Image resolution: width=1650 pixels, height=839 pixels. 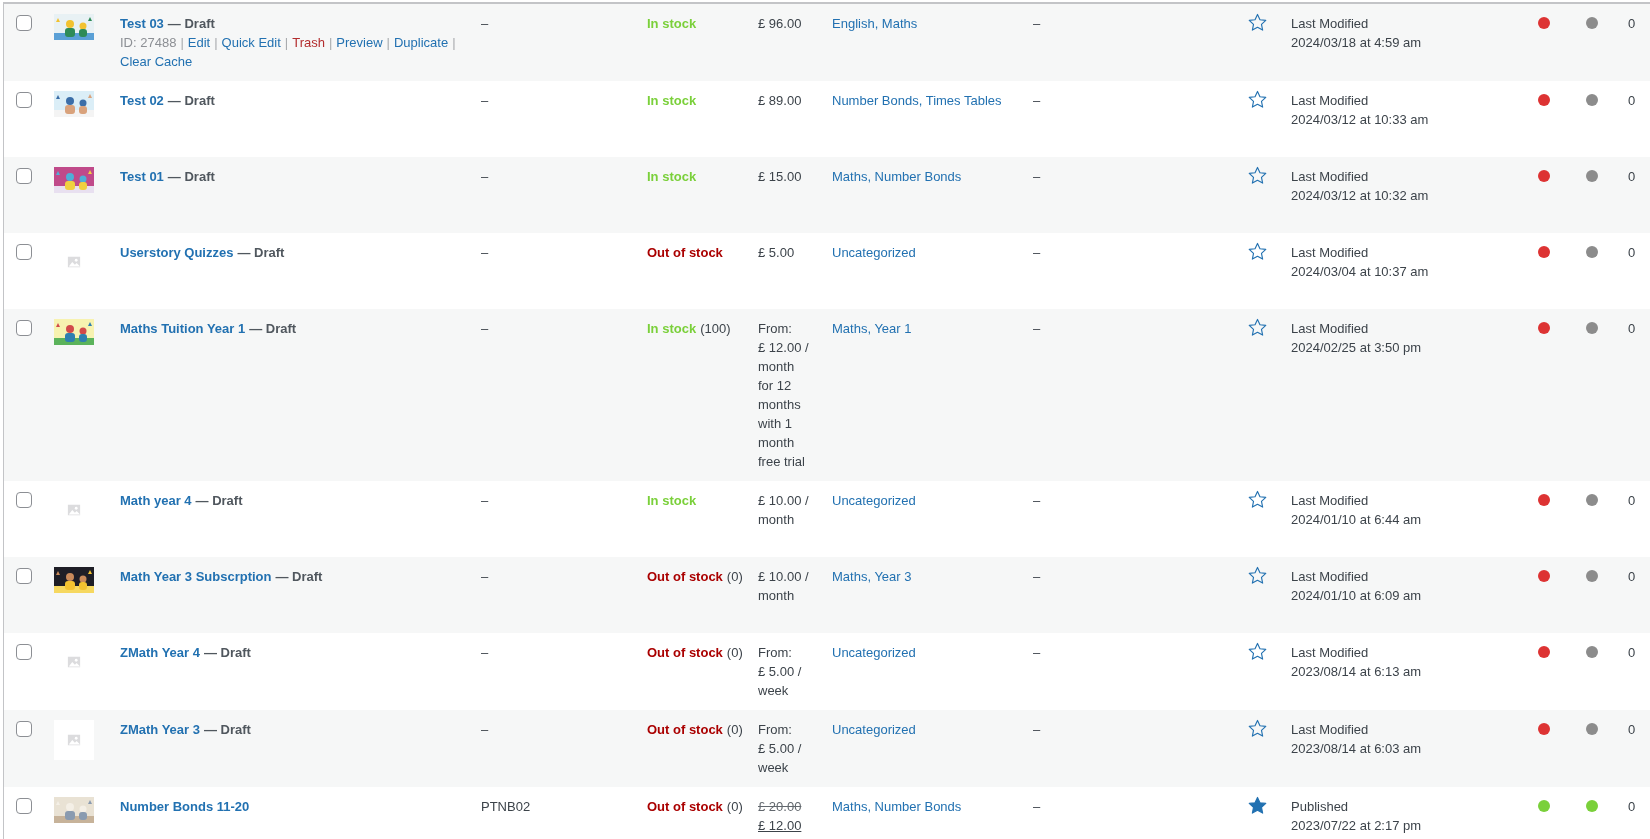 What do you see at coordinates (783, 348) in the screenshot?
I see `price-text: £ 12.00 /` at bounding box center [783, 348].